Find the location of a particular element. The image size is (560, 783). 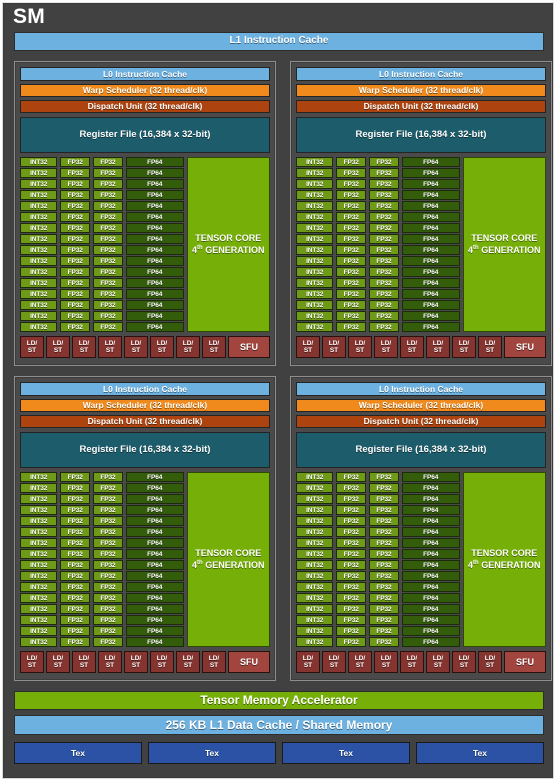

tensor-memory-accelerator: Tensor Memory Accelerator is located at coordinates (279, 700).